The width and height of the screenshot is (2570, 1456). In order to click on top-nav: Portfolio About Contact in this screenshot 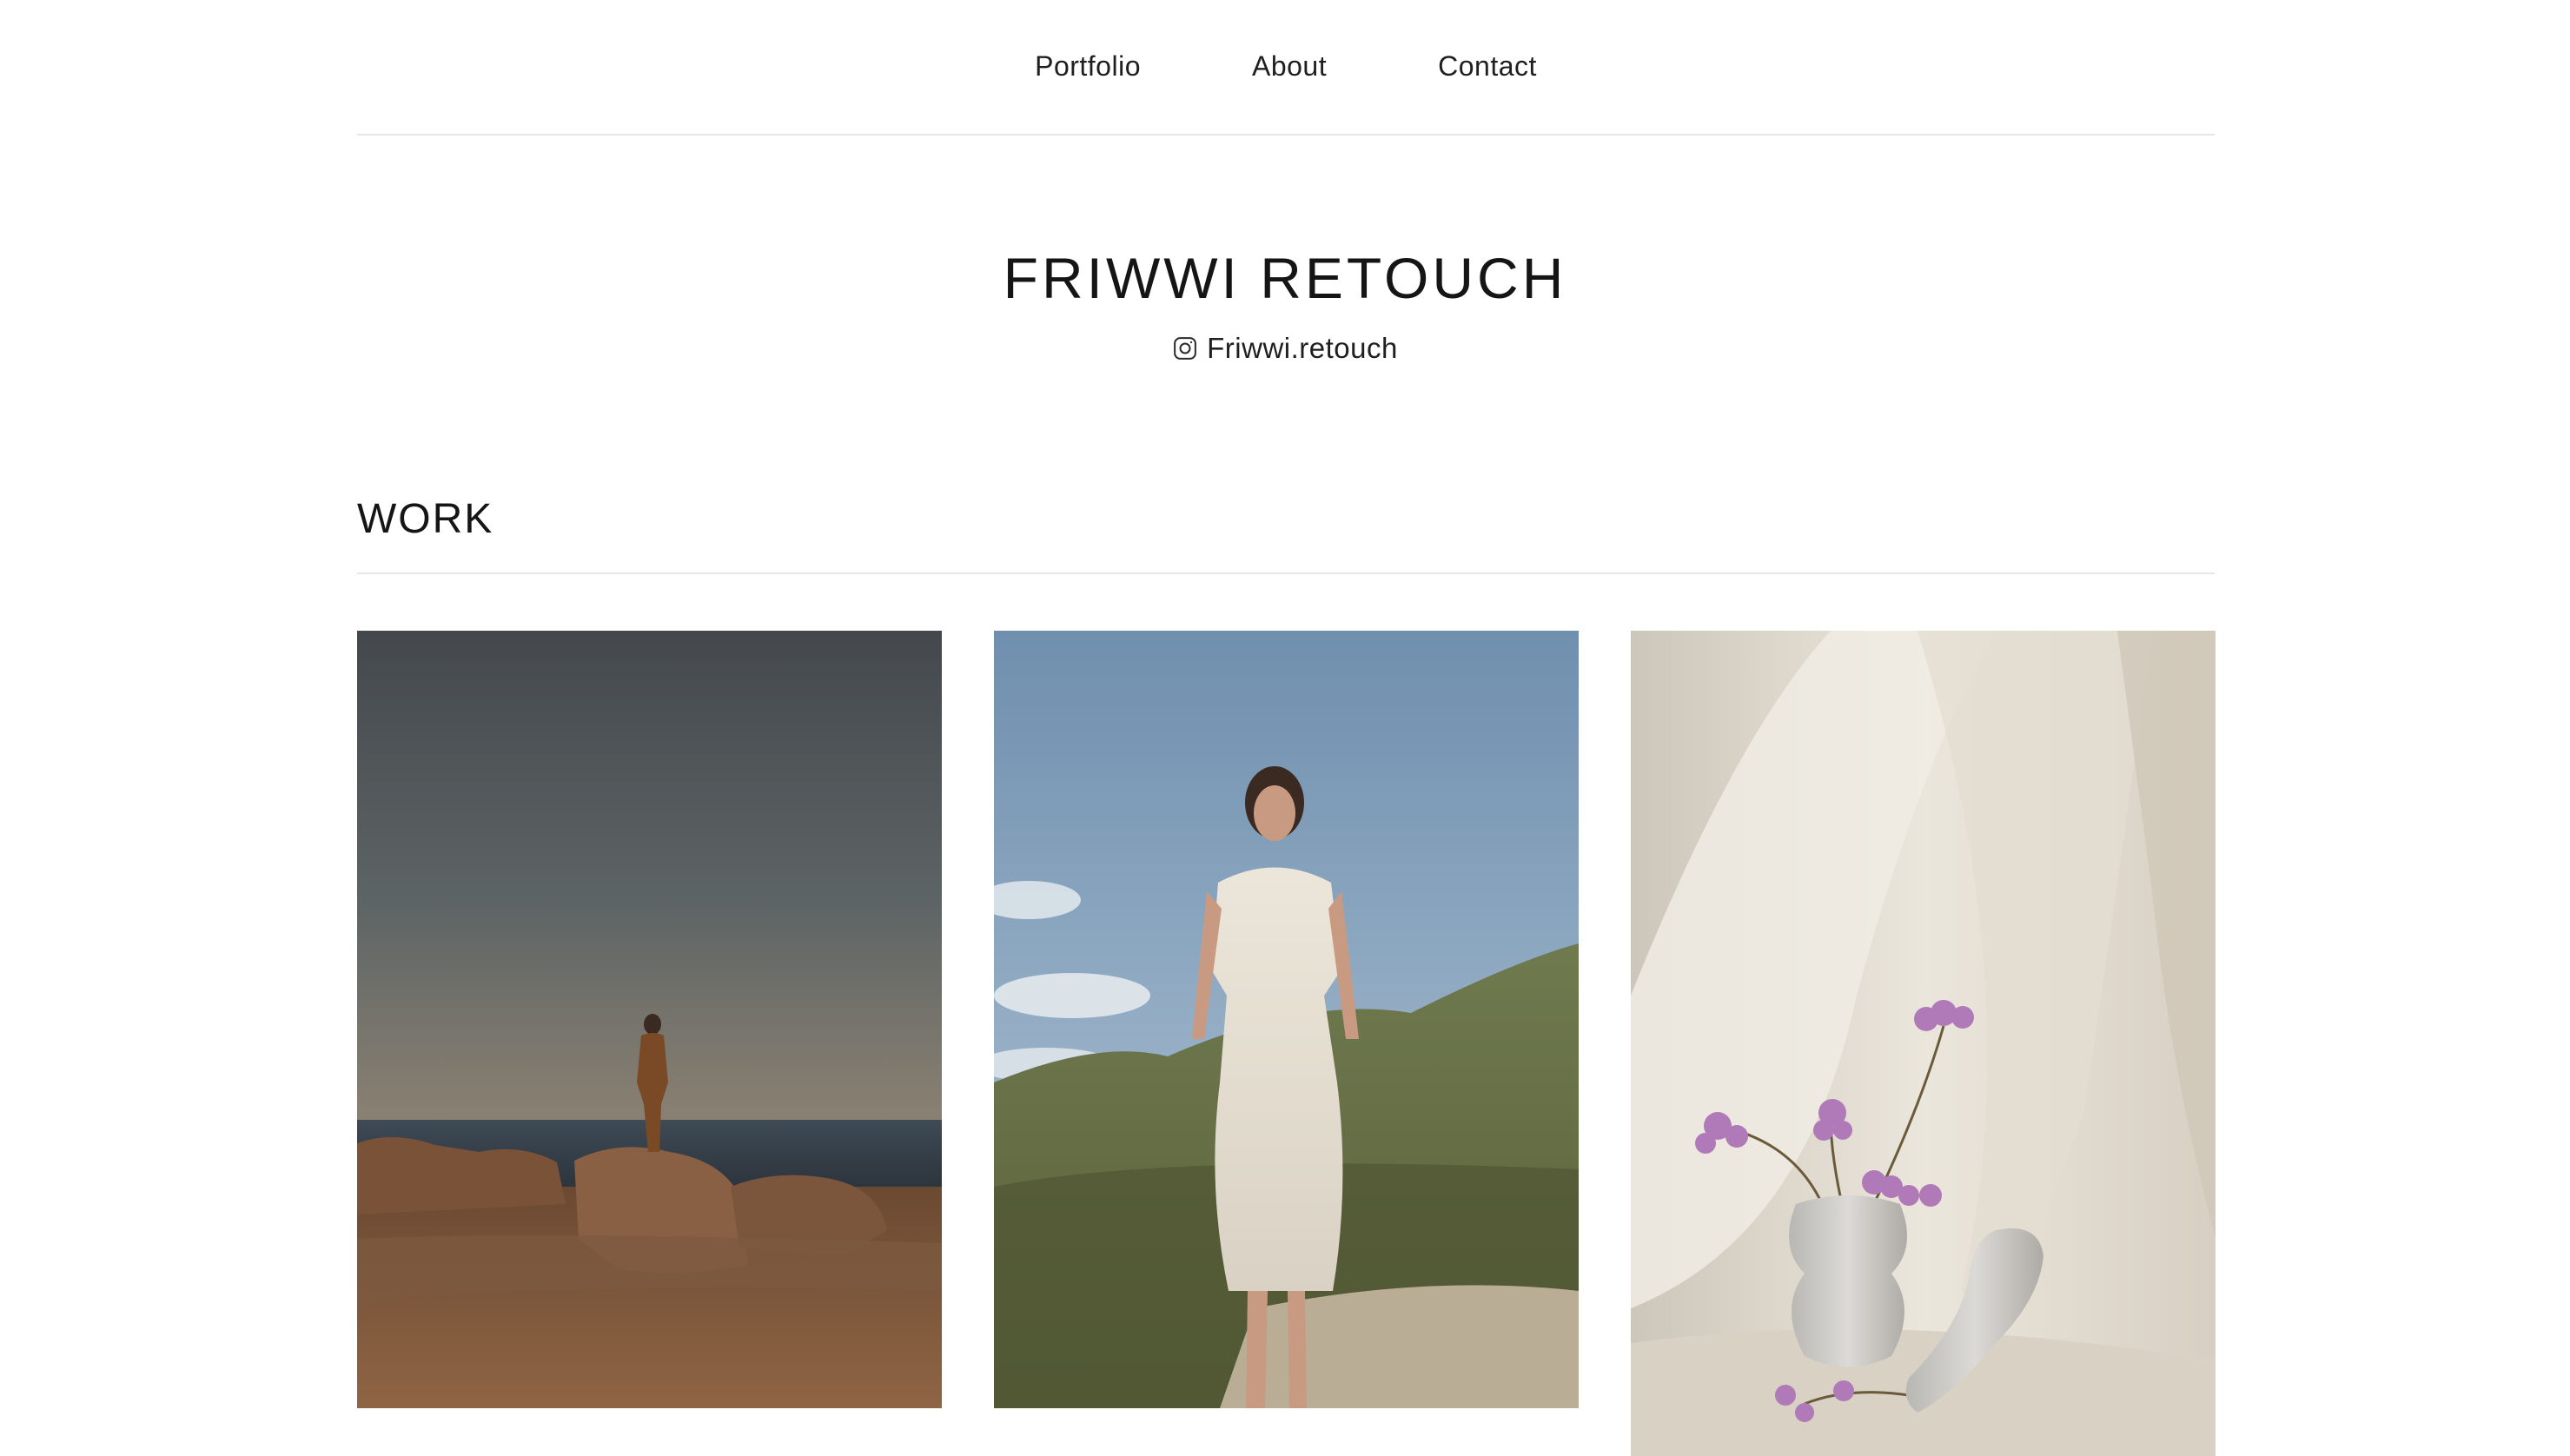, I will do `click(1286, 68)`.